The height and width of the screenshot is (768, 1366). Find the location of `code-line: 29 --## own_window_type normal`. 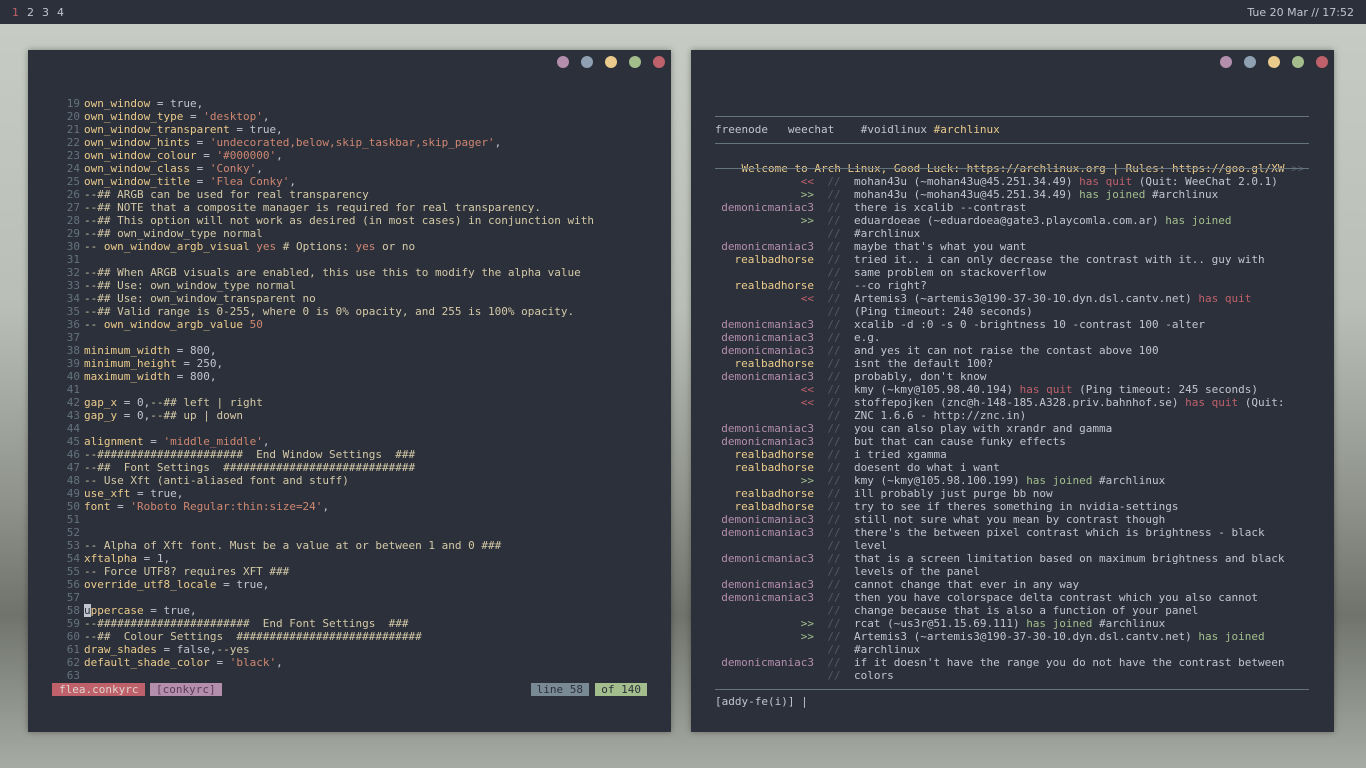

code-line: 29 --## own_window_type normal is located at coordinates (356, 233).